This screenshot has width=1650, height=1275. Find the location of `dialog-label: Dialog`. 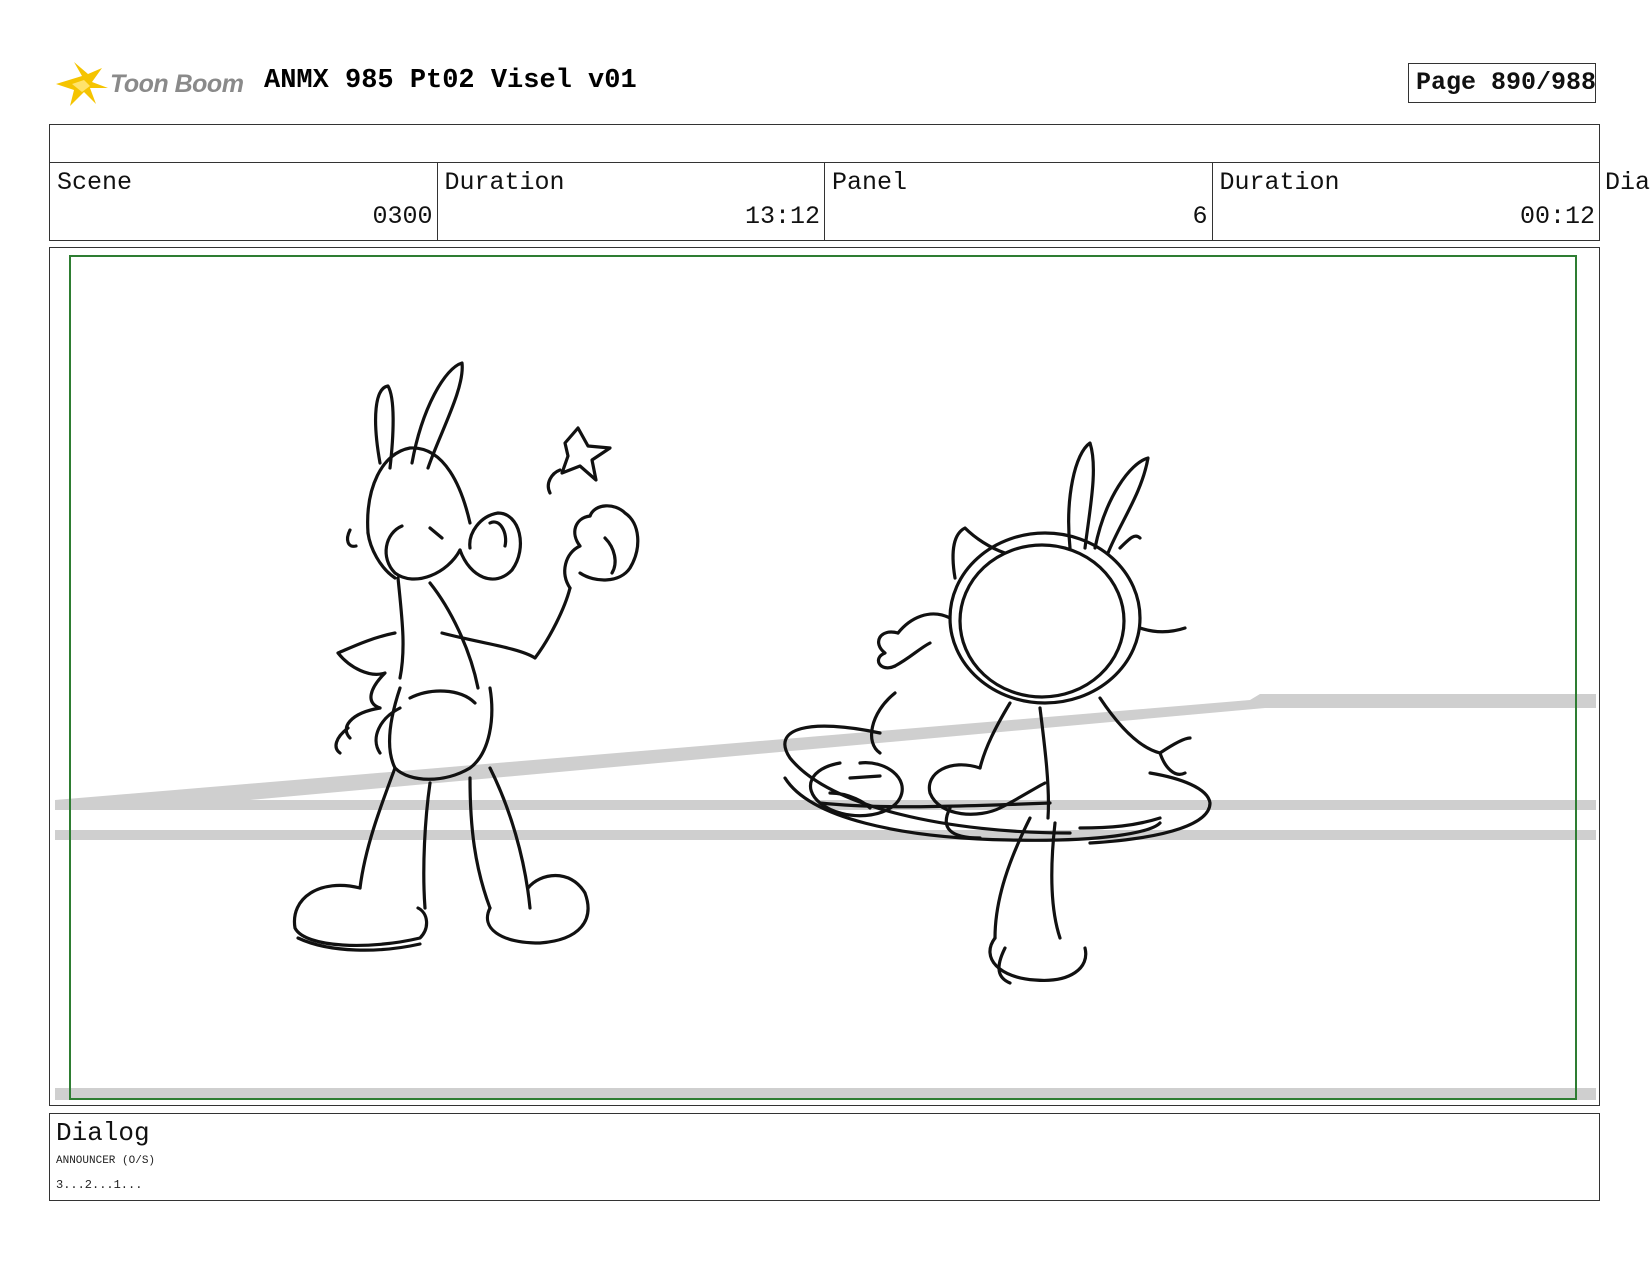

dialog-label: Dialog is located at coordinates (103, 1133).